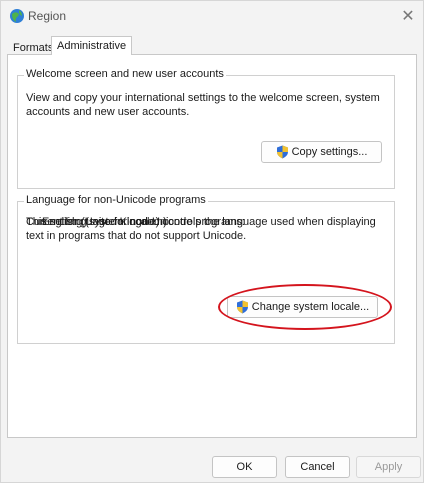 This screenshot has width=424, height=483. Describe the element at coordinates (104, 222) in the screenshot. I see `current-language-value: English (United Kingdom)` at that location.